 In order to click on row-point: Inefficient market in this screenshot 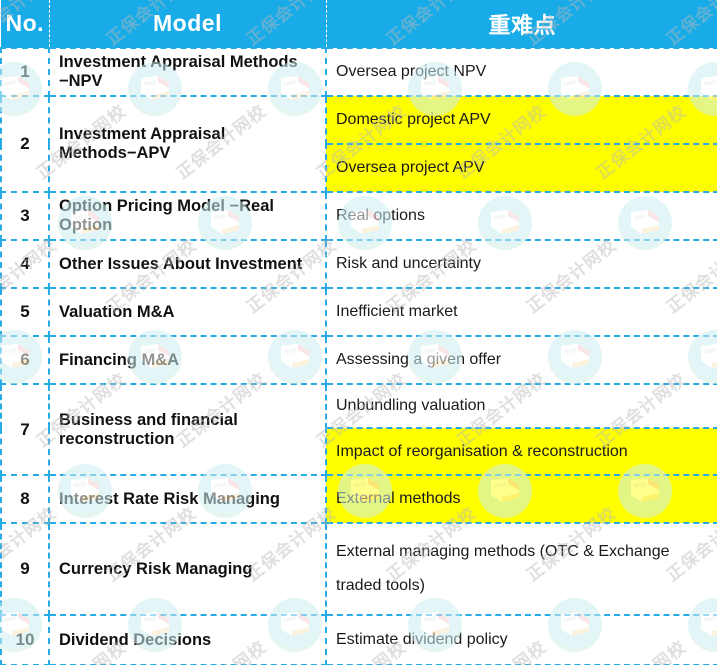, I will do `click(521, 312)`.